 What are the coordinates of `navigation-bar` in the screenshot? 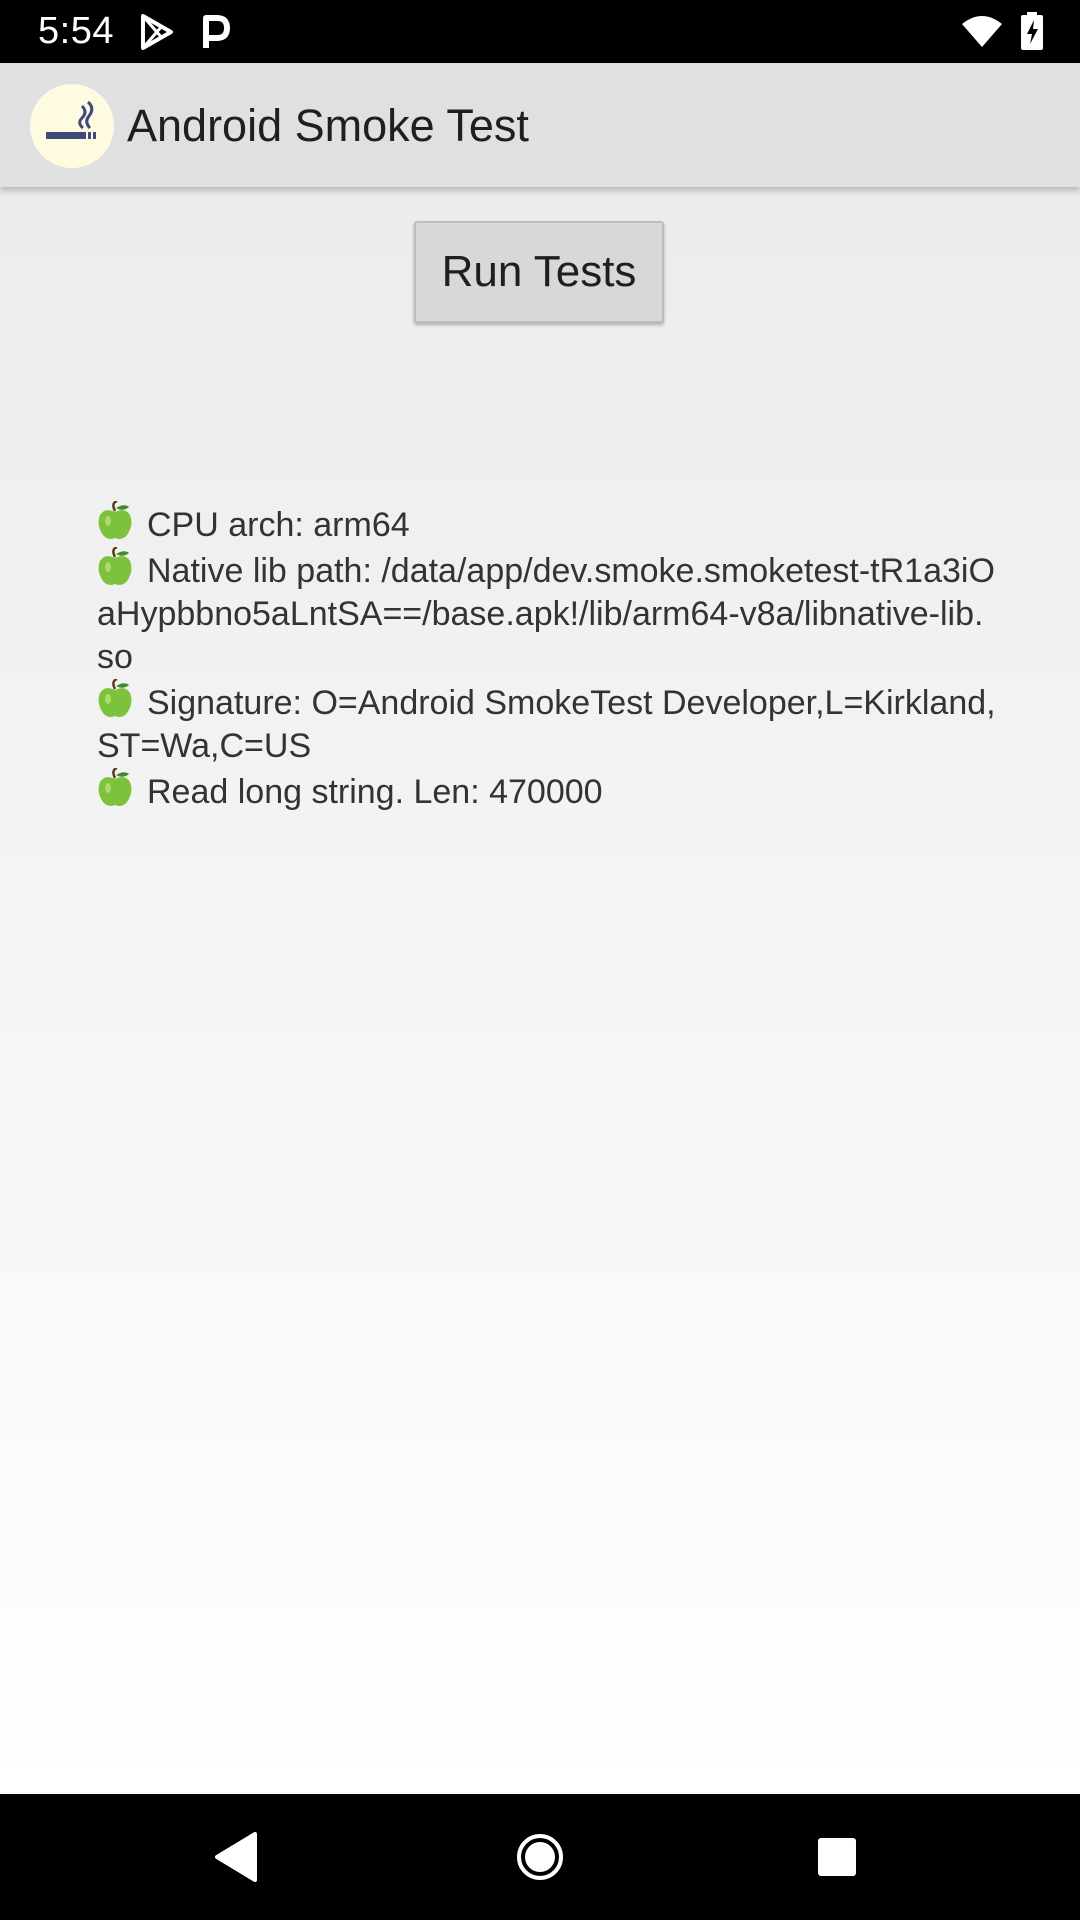 It's located at (540, 1857).